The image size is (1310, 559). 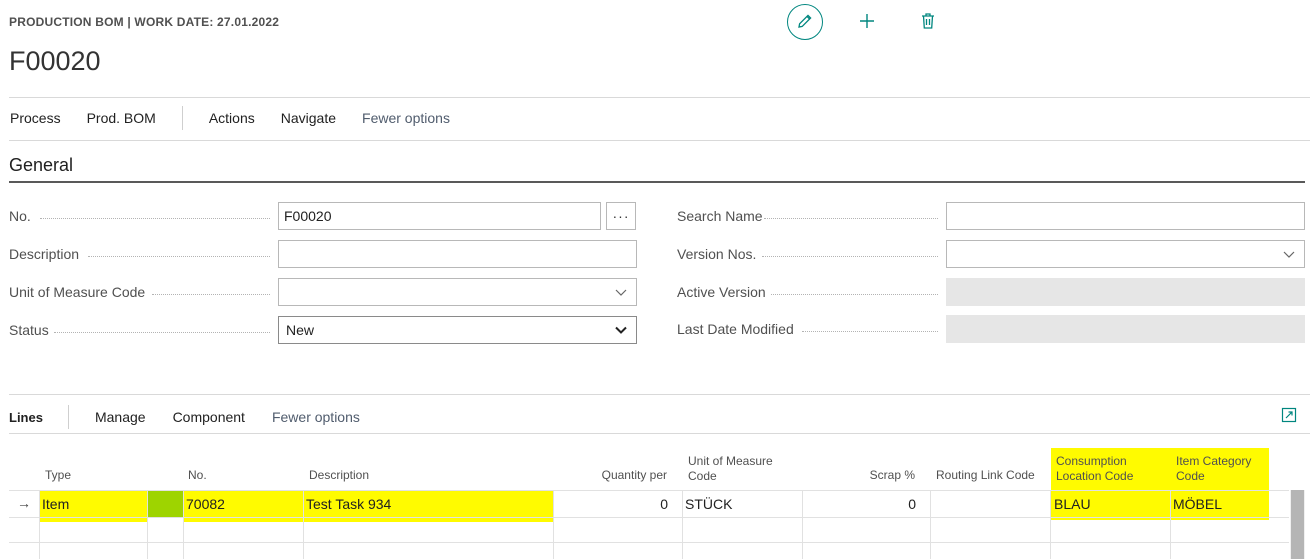 I want to click on field-label-uom: Unit of Measure Code, so click(x=77, y=292).